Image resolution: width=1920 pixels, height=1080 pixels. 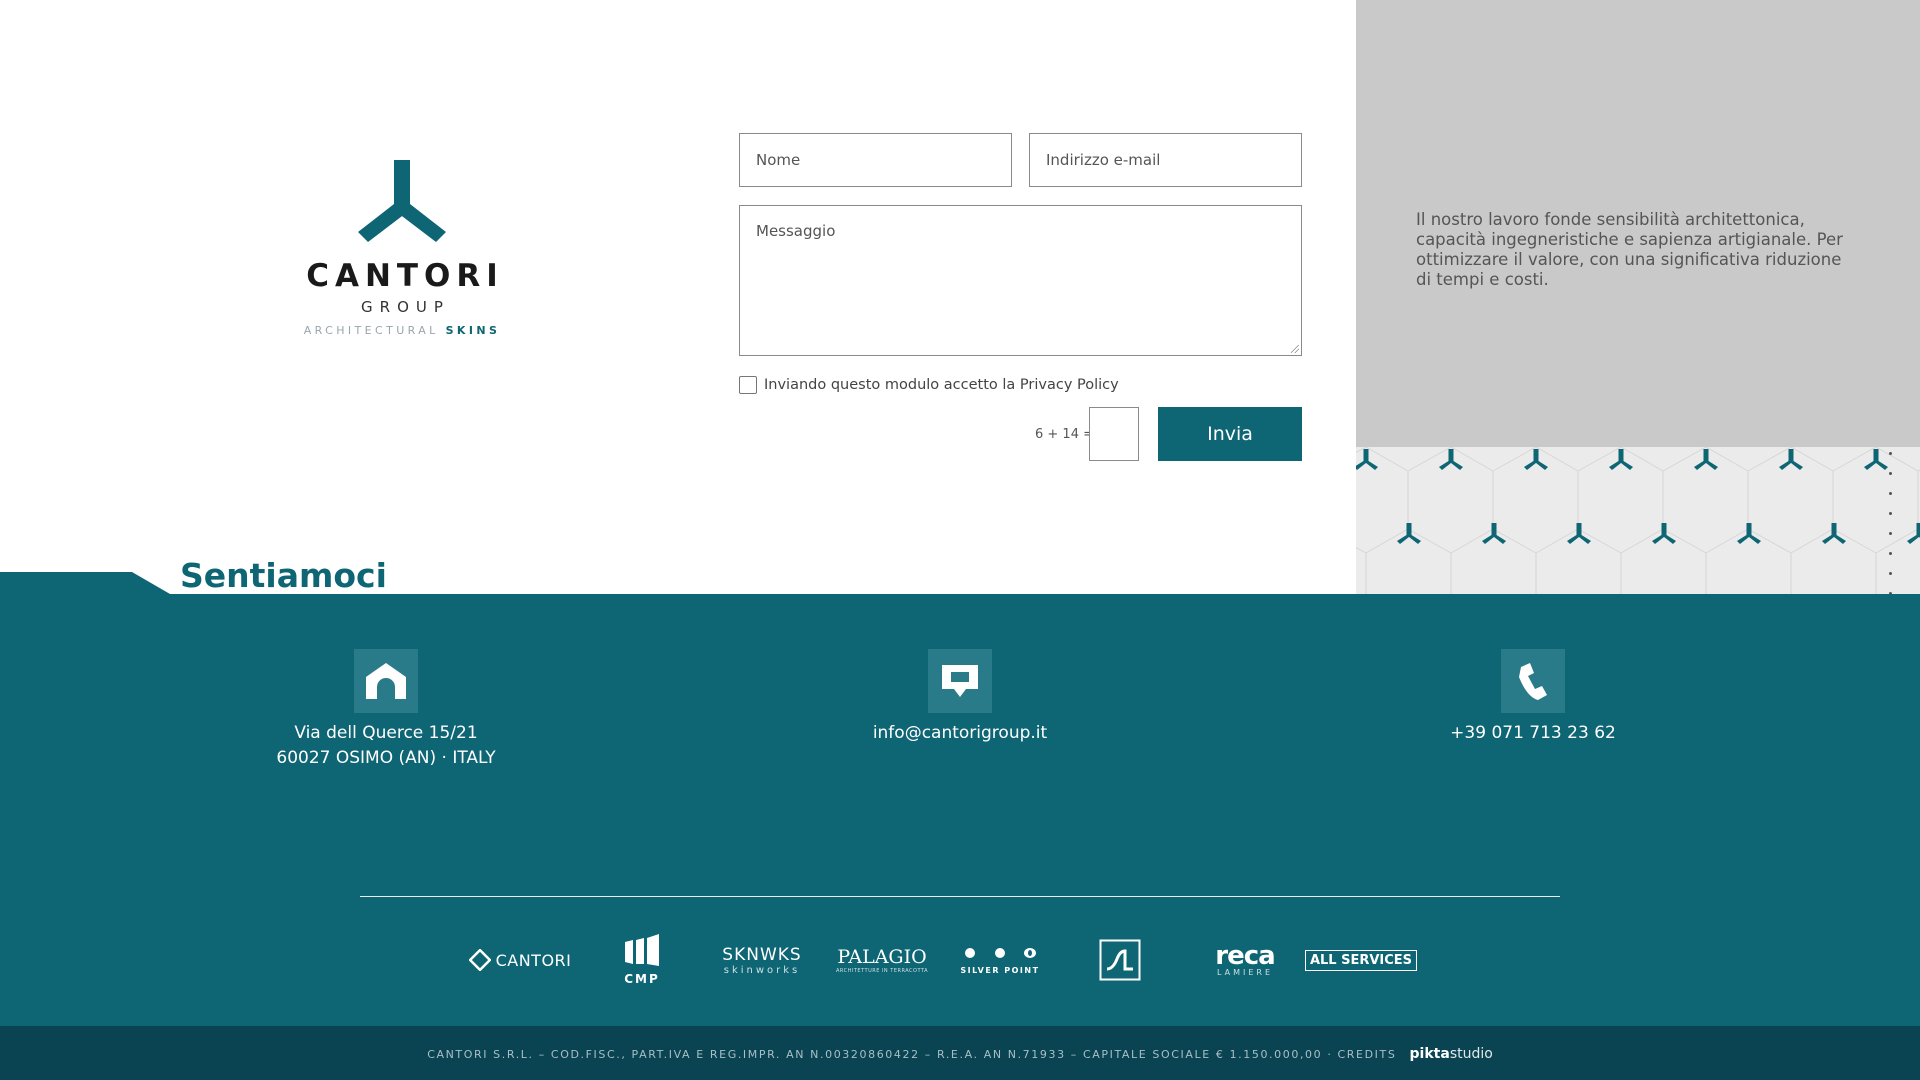 I want to click on brand-cmp-label: CMP, so click(x=642, y=979).